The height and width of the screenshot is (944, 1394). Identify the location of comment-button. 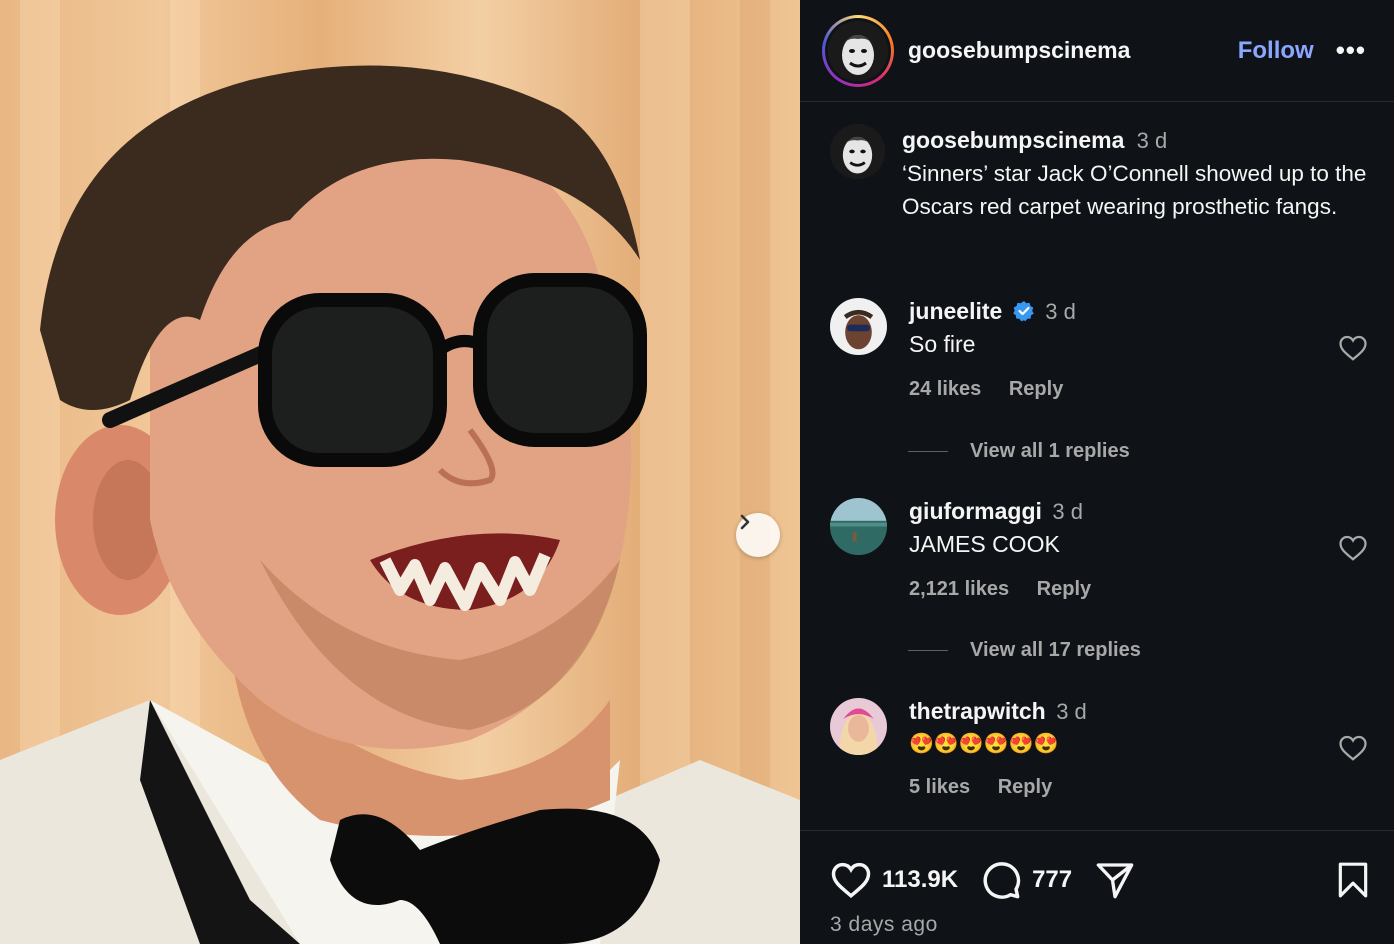
(1001, 880).